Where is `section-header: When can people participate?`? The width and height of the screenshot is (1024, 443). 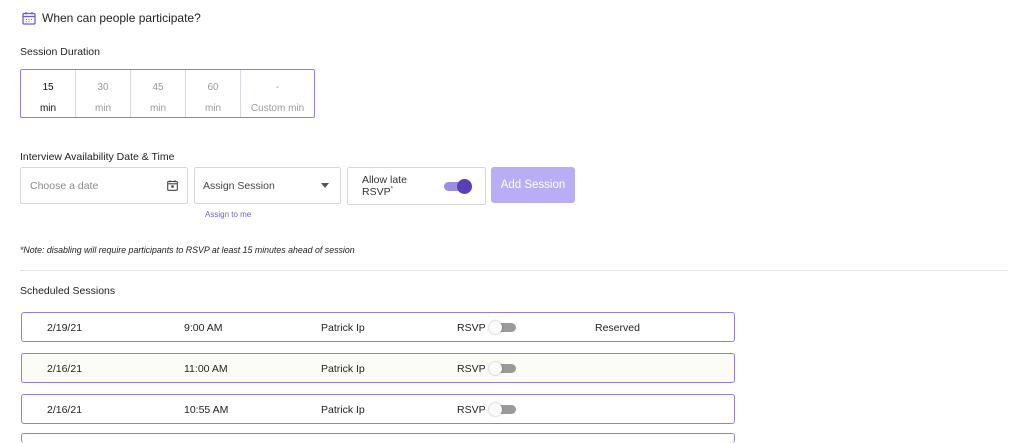 section-header: When can people participate? is located at coordinates (111, 18).